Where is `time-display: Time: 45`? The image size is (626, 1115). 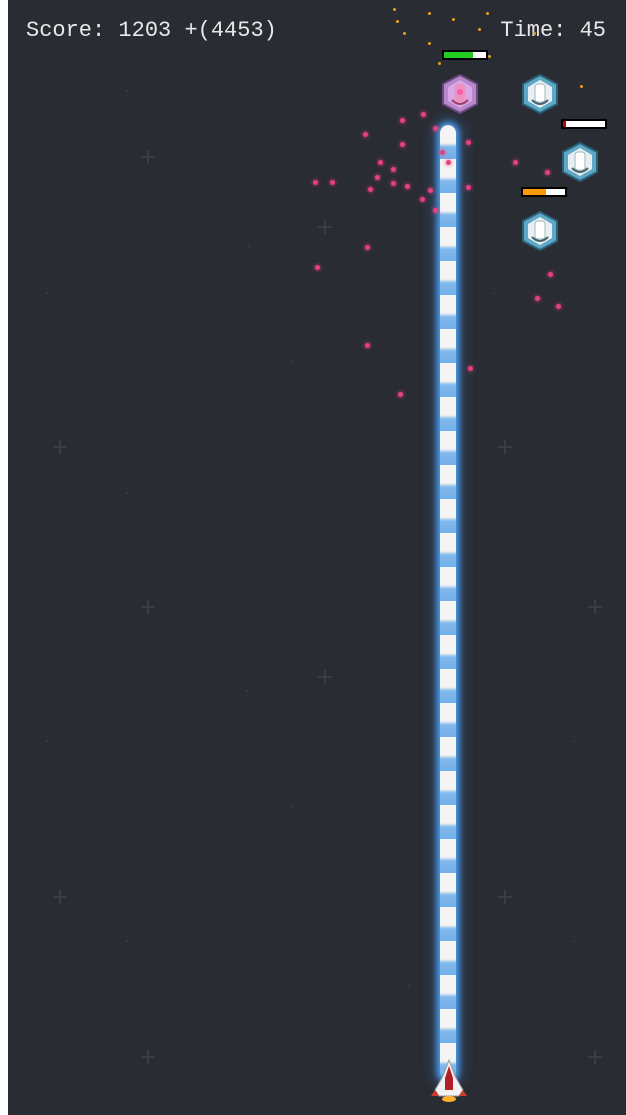 time-display: Time: 45 is located at coordinates (553, 30).